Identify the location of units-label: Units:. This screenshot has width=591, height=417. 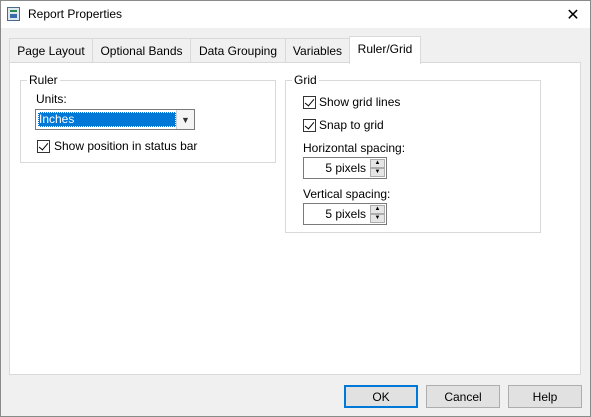
(51, 99).